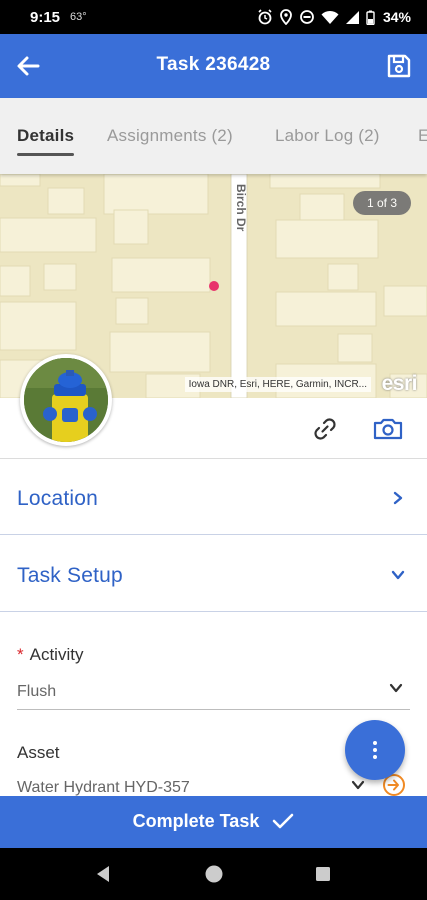  Describe the element at coordinates (388, 429) in the screenshot. I see `camera-icon` at that location.